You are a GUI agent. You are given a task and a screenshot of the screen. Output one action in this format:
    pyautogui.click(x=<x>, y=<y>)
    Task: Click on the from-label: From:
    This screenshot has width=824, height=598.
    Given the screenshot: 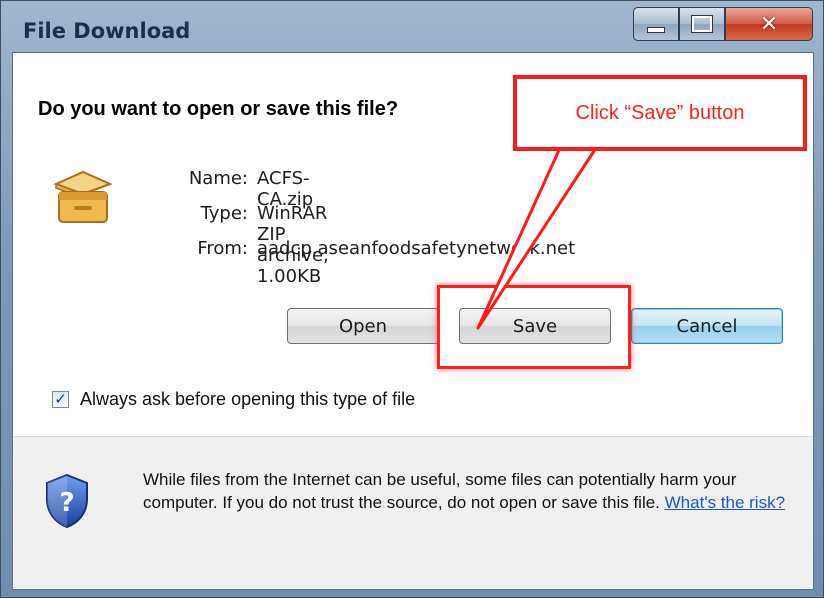 What is the action you would take?
    pyautogui.click(x=222, y=248)
    